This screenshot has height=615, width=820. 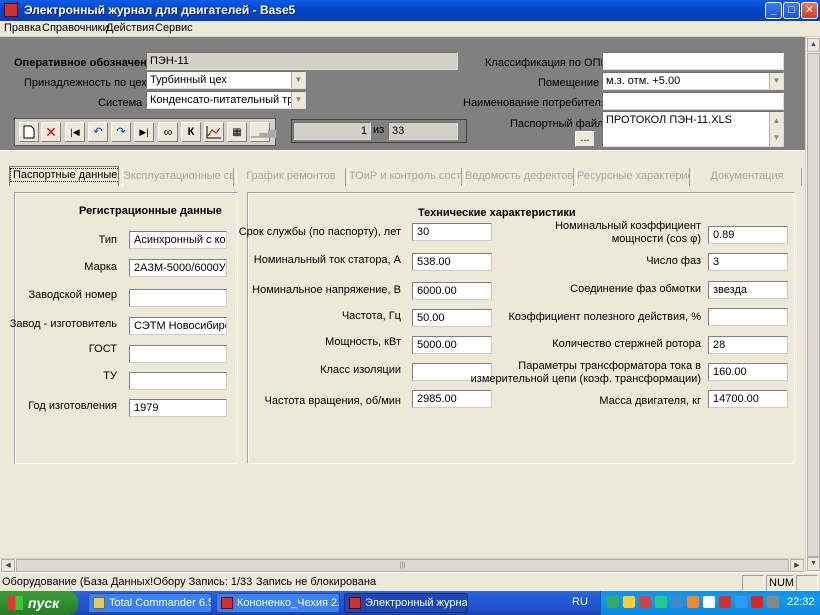 What do you see at coordinates (214, 132) in the screenshot?
I see `chart-button` at bounding box center [214, 132].